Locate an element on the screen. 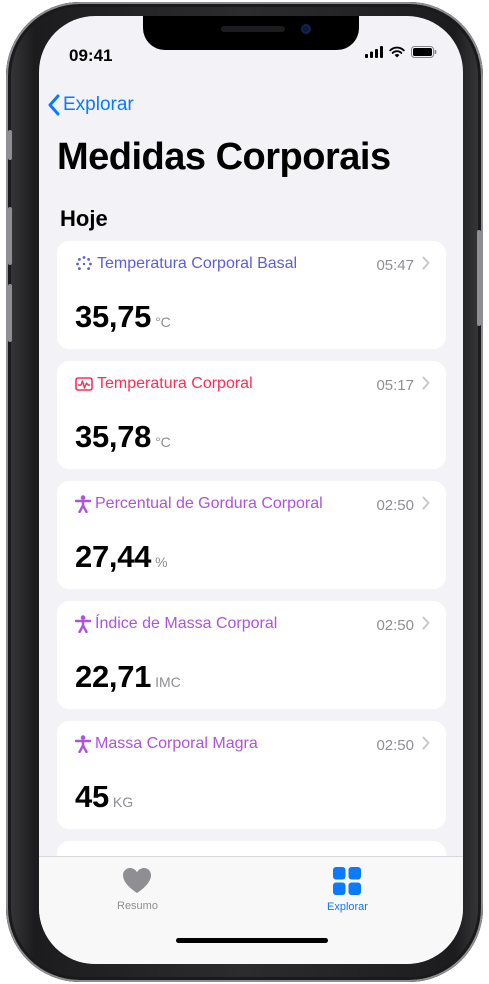 The width and height of the screenshot is (489, 984). card-number: 35,75 is located at coordinates (113, 316).